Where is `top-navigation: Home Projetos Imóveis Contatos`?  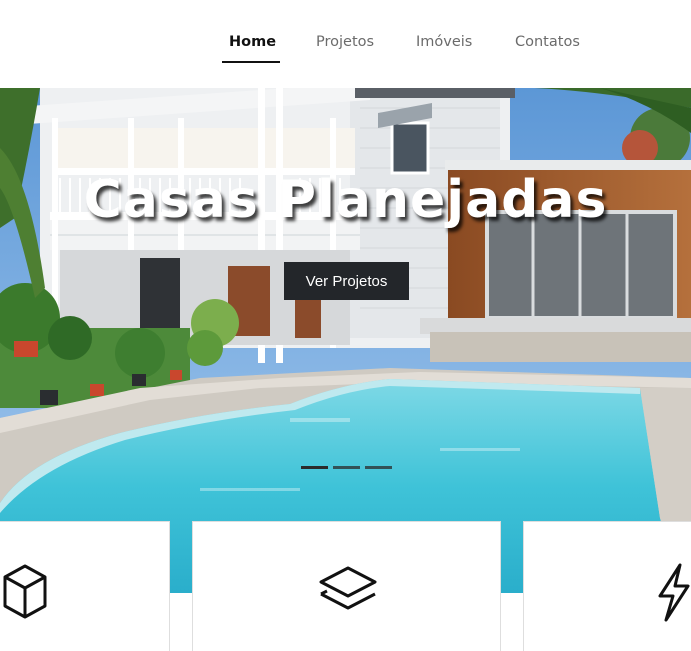 top-navigation: Home Projetos Imóveis Contatos is located at coordinates (345, 44).